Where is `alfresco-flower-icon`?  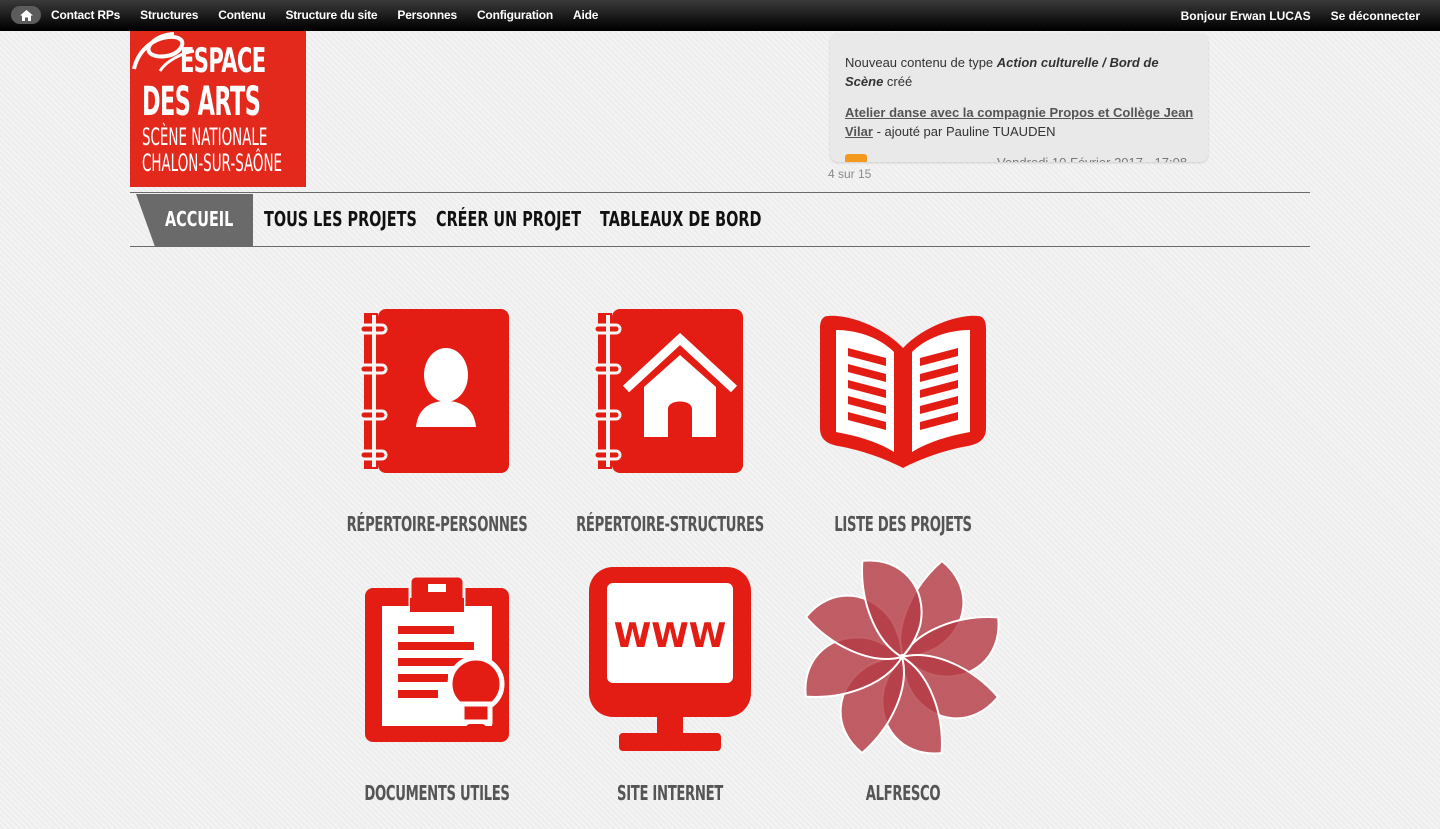
alfresco-flower-icon is located at coordinates (902, 657).